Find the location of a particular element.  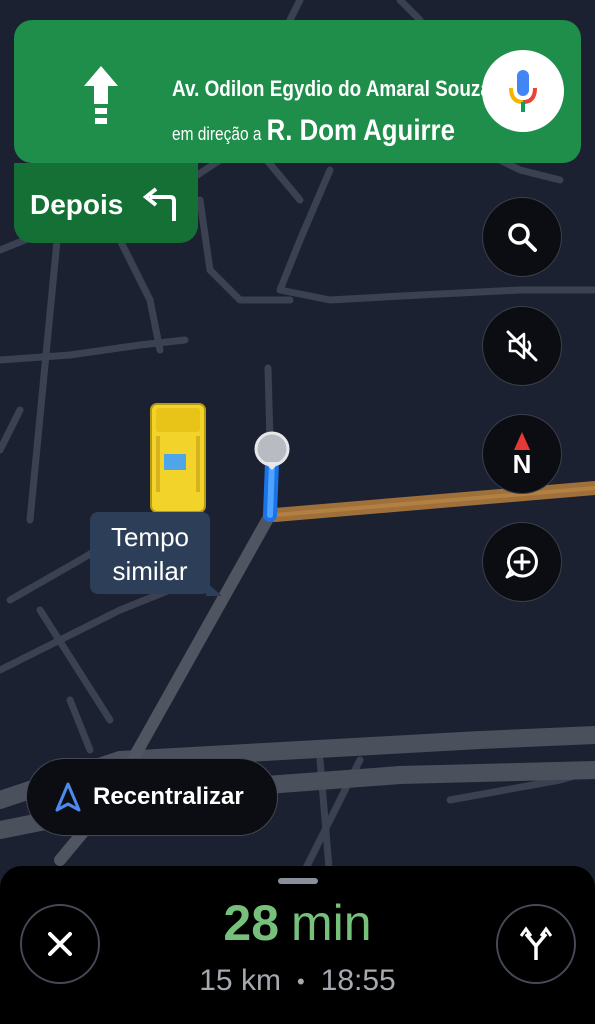

trip-distance: 15 km is located at coordinates (240, 980).